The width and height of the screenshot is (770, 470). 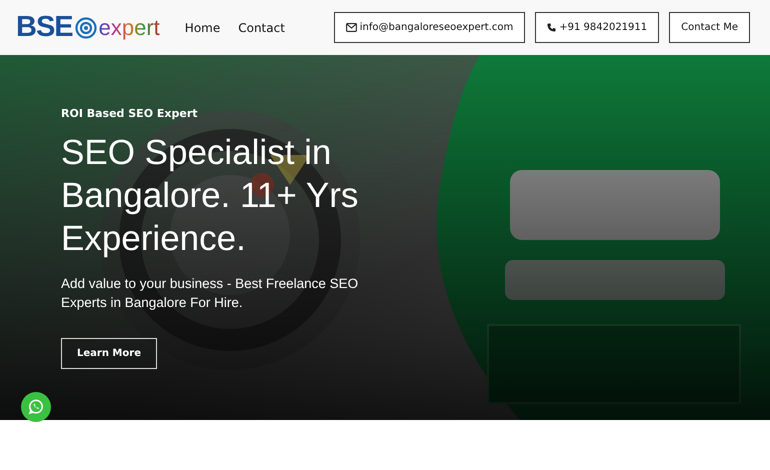 What do you see at coordinates (551, 27) in the screenshot?
I see `phone-icon` at bounding box center [551, 27].